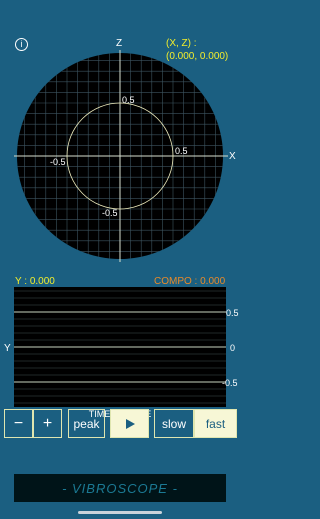 The image size is (320, 519). What do you see at coordinates (120, 512) in the screenshot?
I see `home-indicator` at bounding box center [120, 512].